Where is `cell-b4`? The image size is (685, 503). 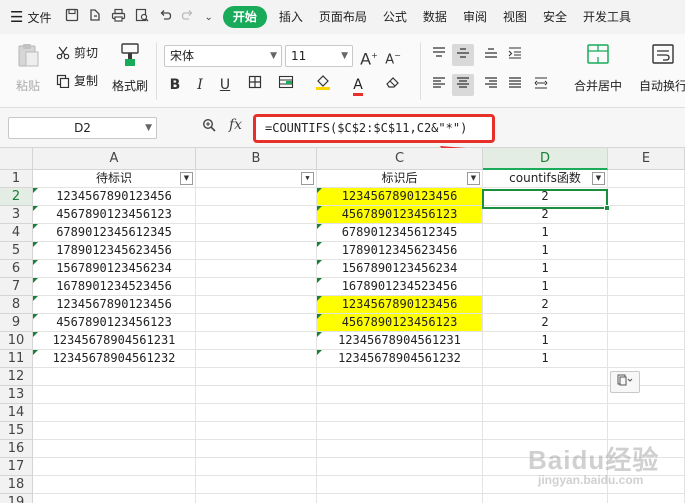 cell-b4 is located at coordinates (256, 233).